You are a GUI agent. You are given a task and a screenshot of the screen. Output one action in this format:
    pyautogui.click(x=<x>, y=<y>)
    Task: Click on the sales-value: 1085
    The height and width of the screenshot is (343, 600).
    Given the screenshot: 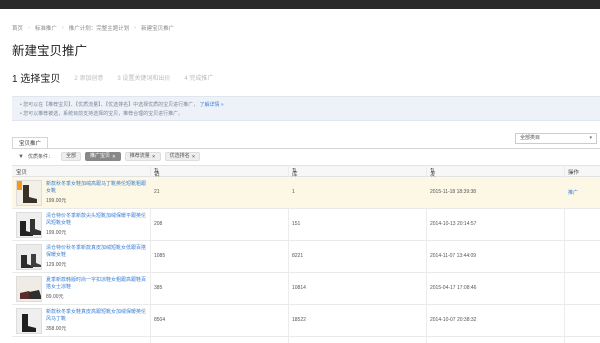 What is the action you would take?
    pyautogui.click(x=160, y=256)
    